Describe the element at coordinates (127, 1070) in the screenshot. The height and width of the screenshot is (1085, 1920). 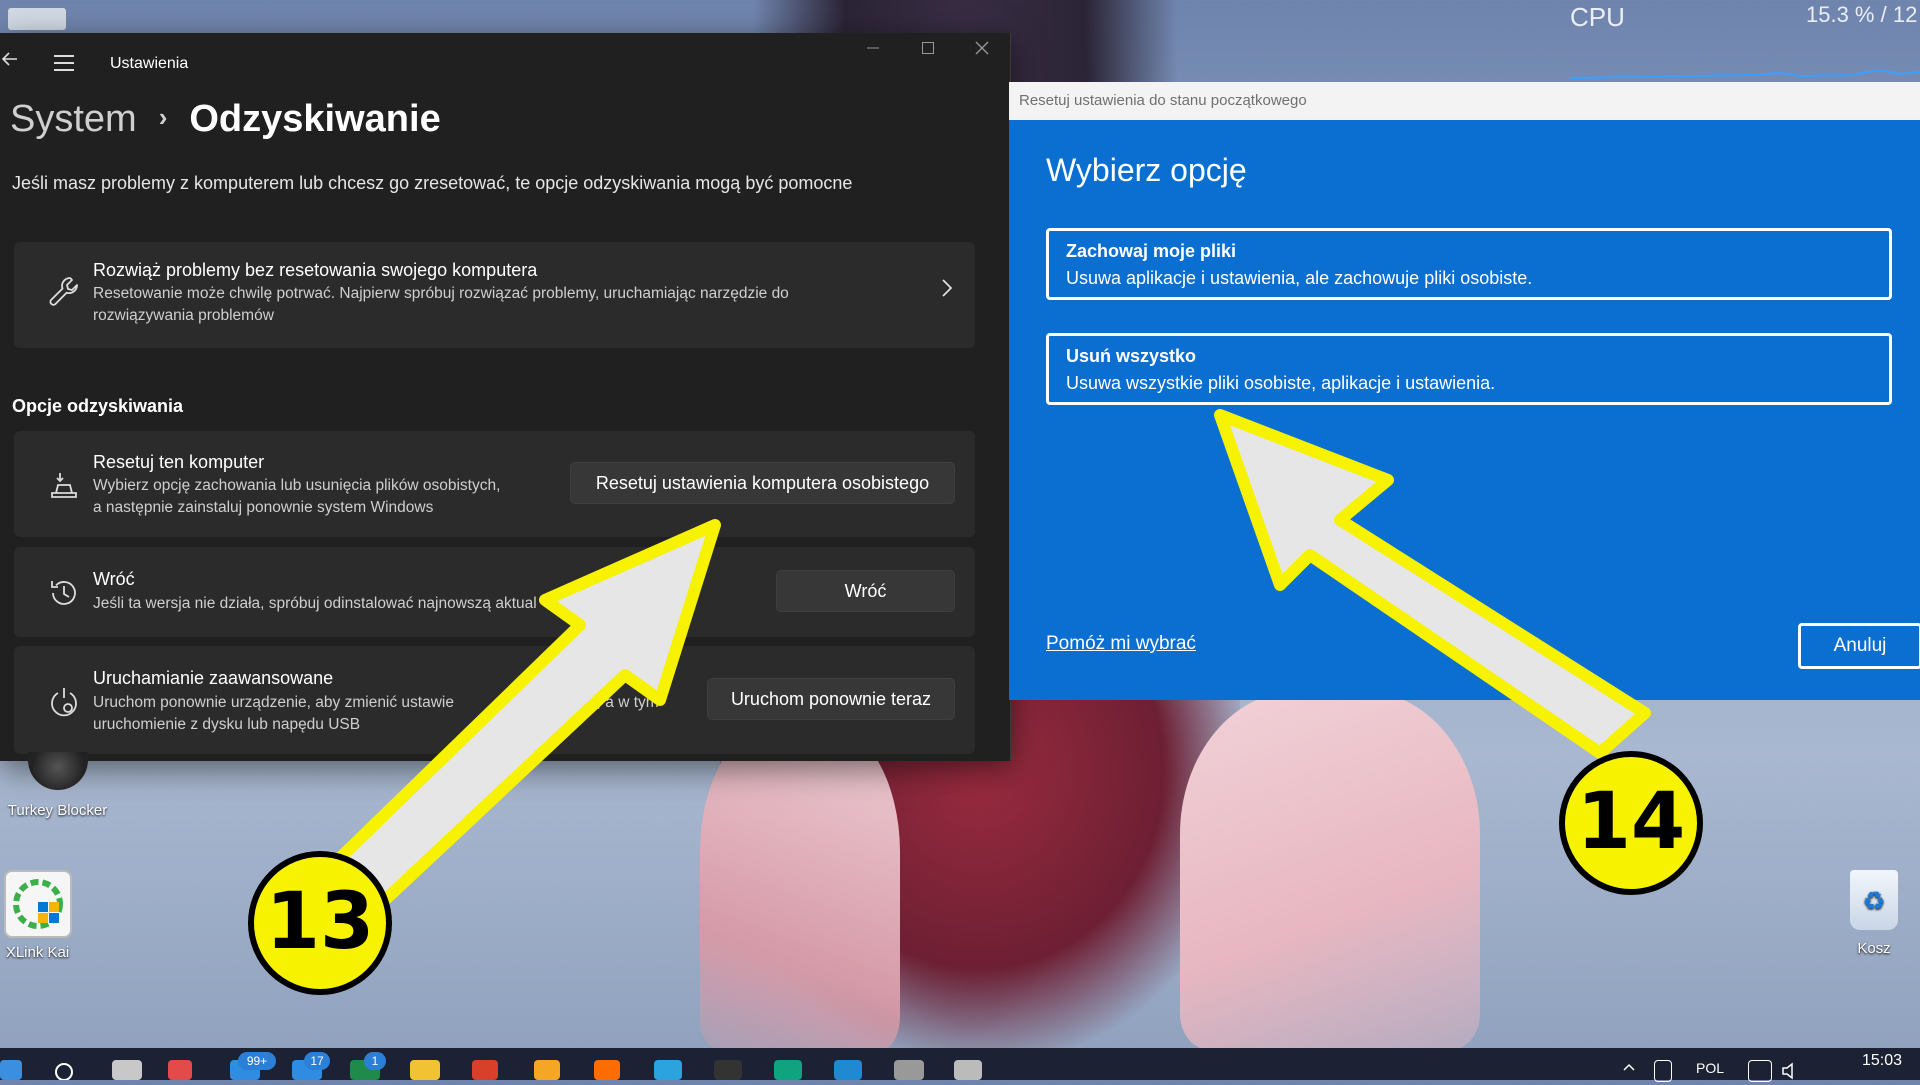
I see `task-view-icon` at that location.